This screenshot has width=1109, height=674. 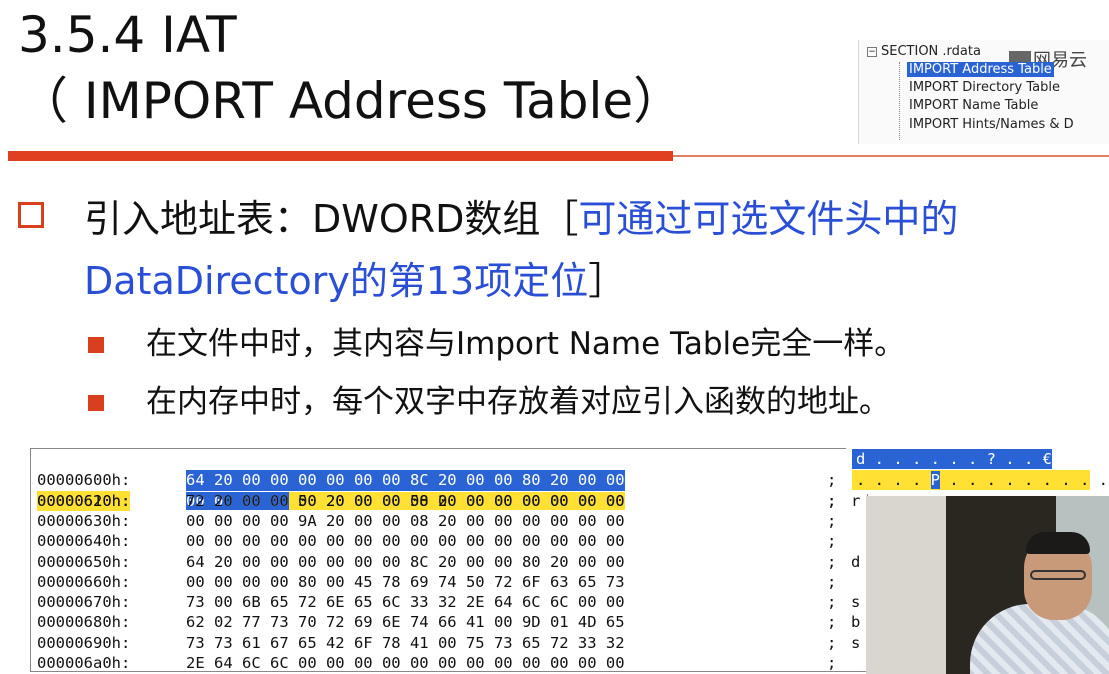 What do you see at coordinates (970, 459) in the screenshot?
I see `ascii-row-selected: d . . . . . . ? . . € . .` at bounding box center [970, 459].